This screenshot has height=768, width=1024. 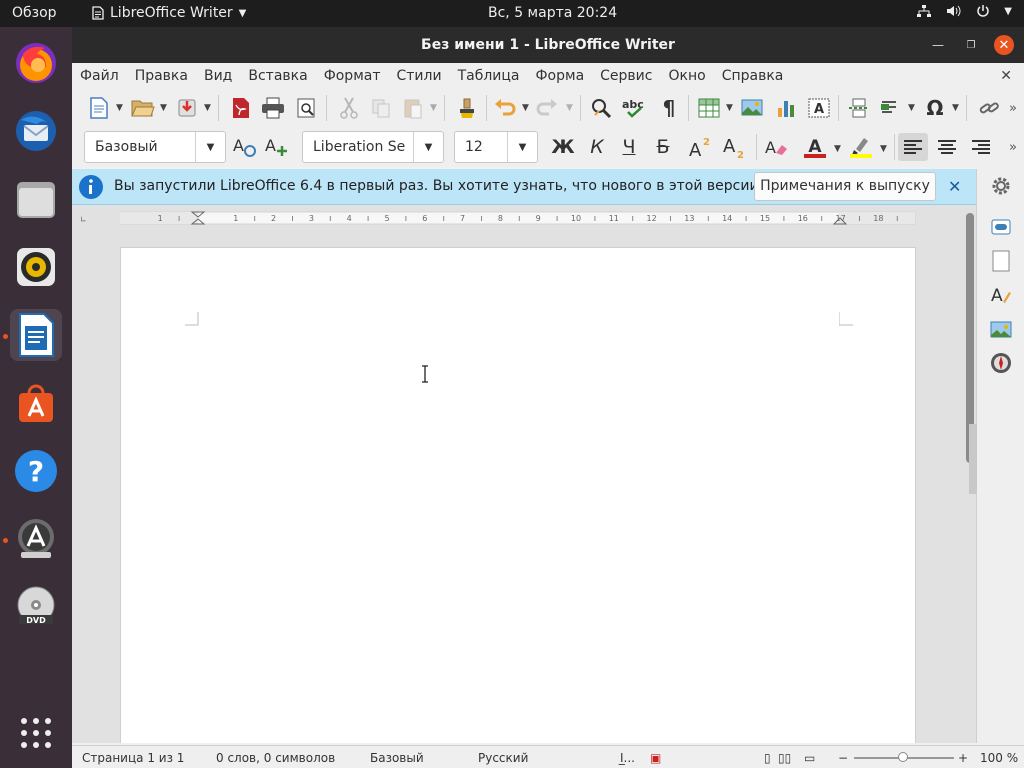 What do you see at coordinates (373, 147) in the screenshot?
I see `font-name-combo: Liberation Se ▼` at bounding box center [373, 147].